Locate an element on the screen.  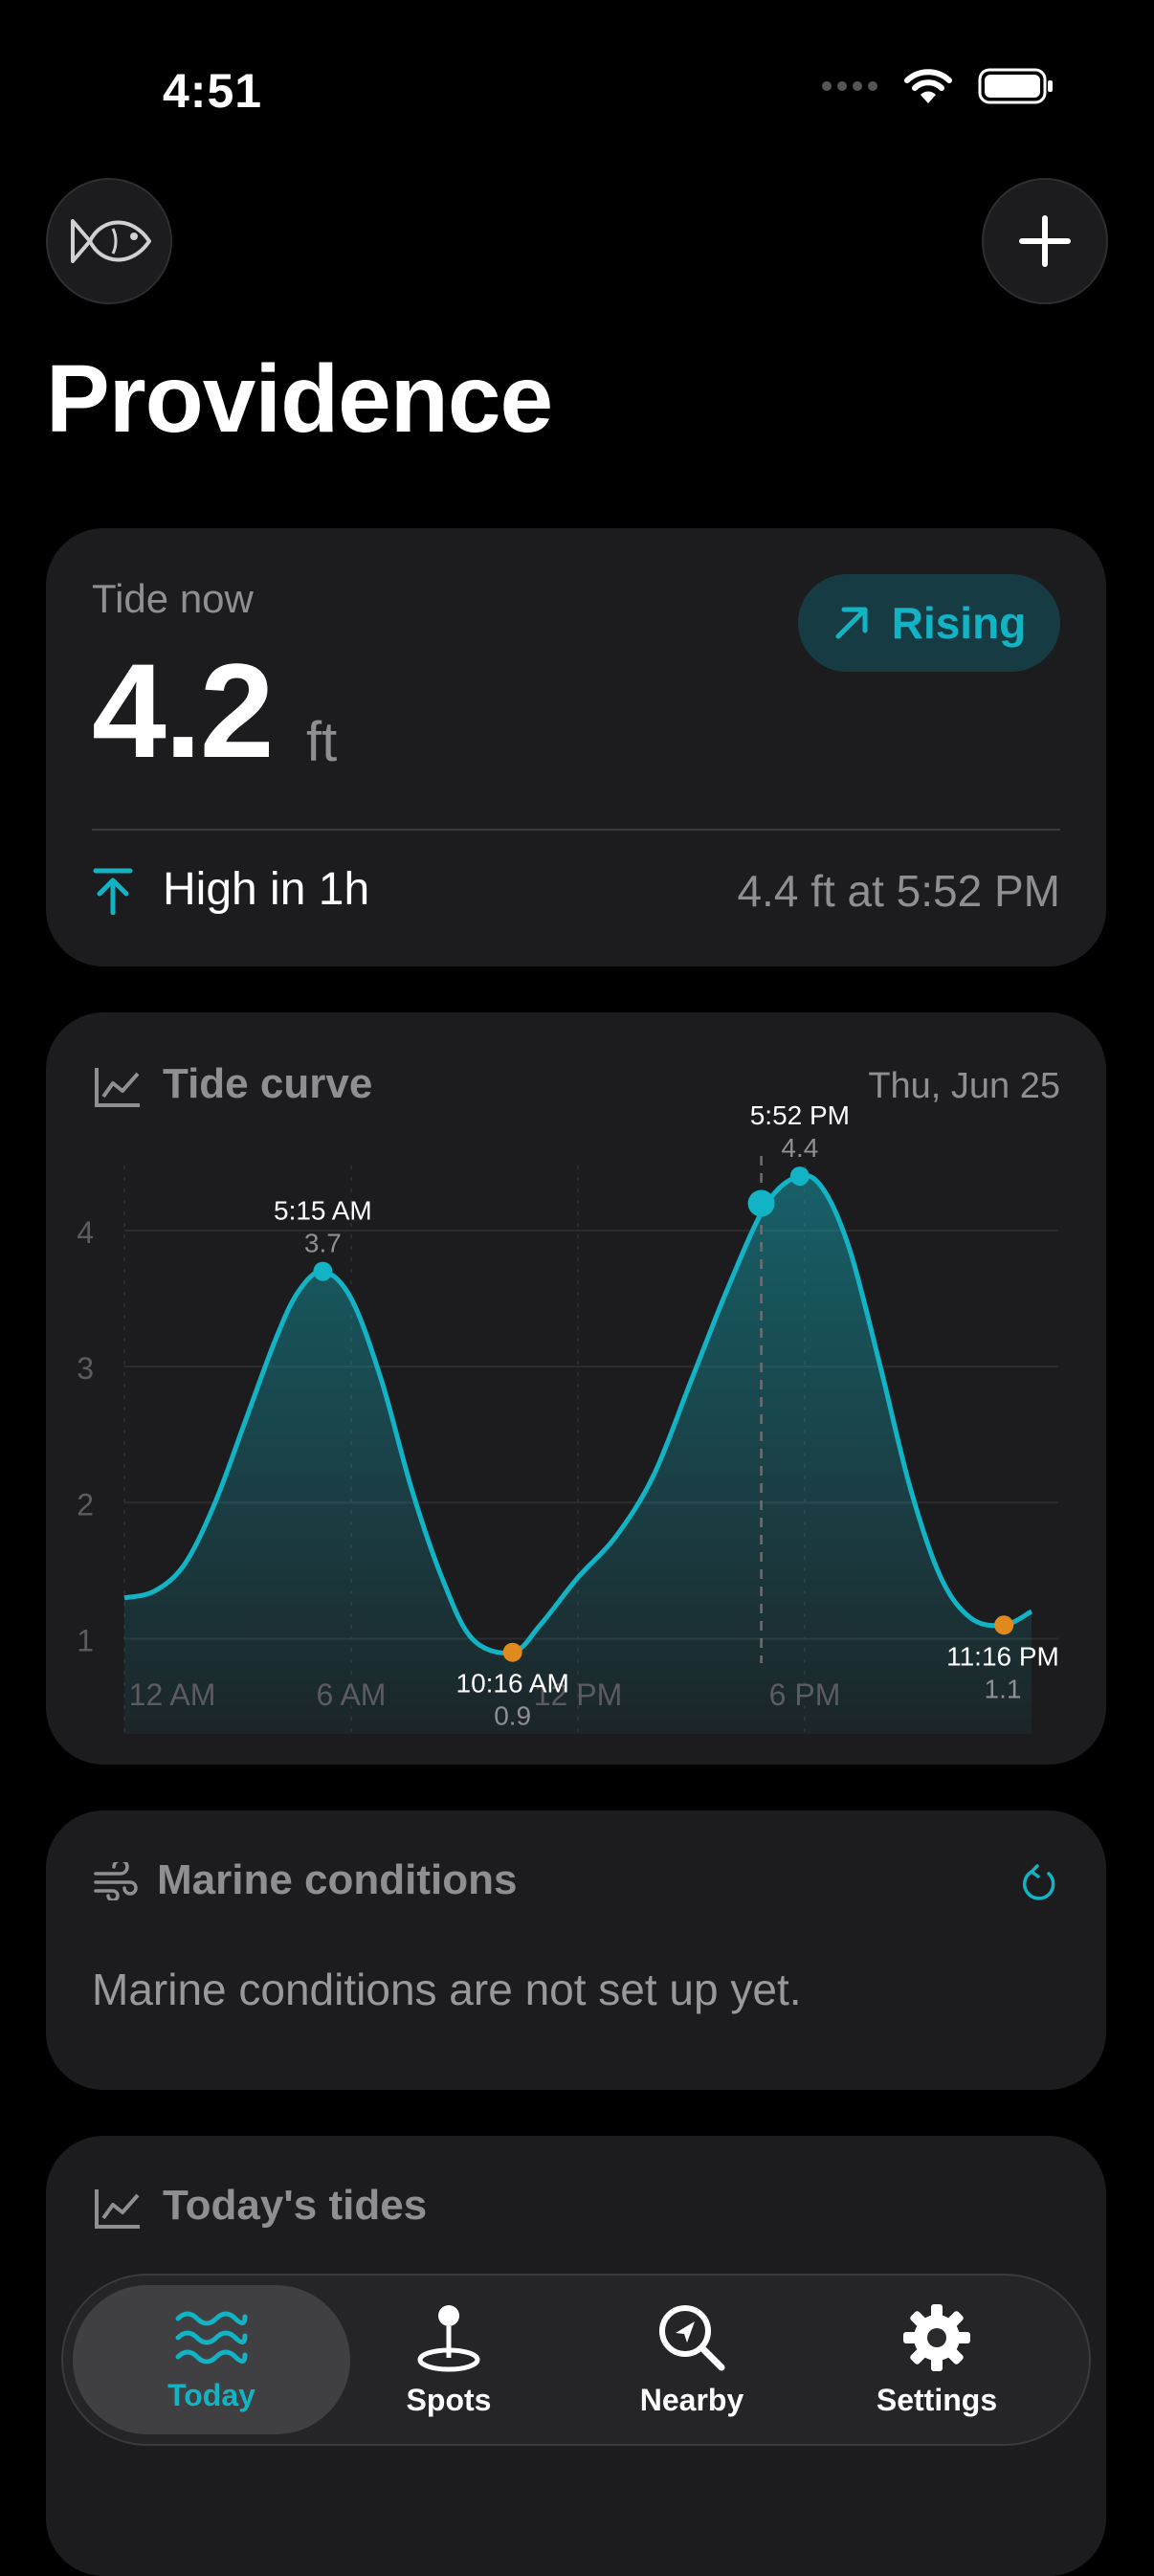
y-tick-label: 1 is located at coordinates (85, 1640).